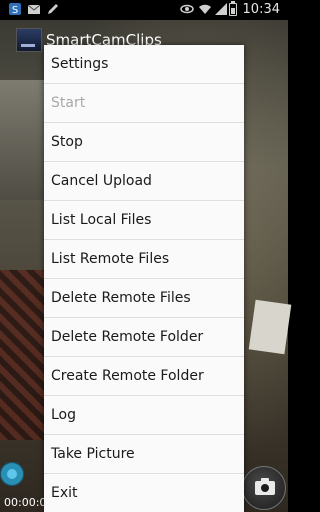  I want to click on menu-item-exit: Exit, so click(144, 493).